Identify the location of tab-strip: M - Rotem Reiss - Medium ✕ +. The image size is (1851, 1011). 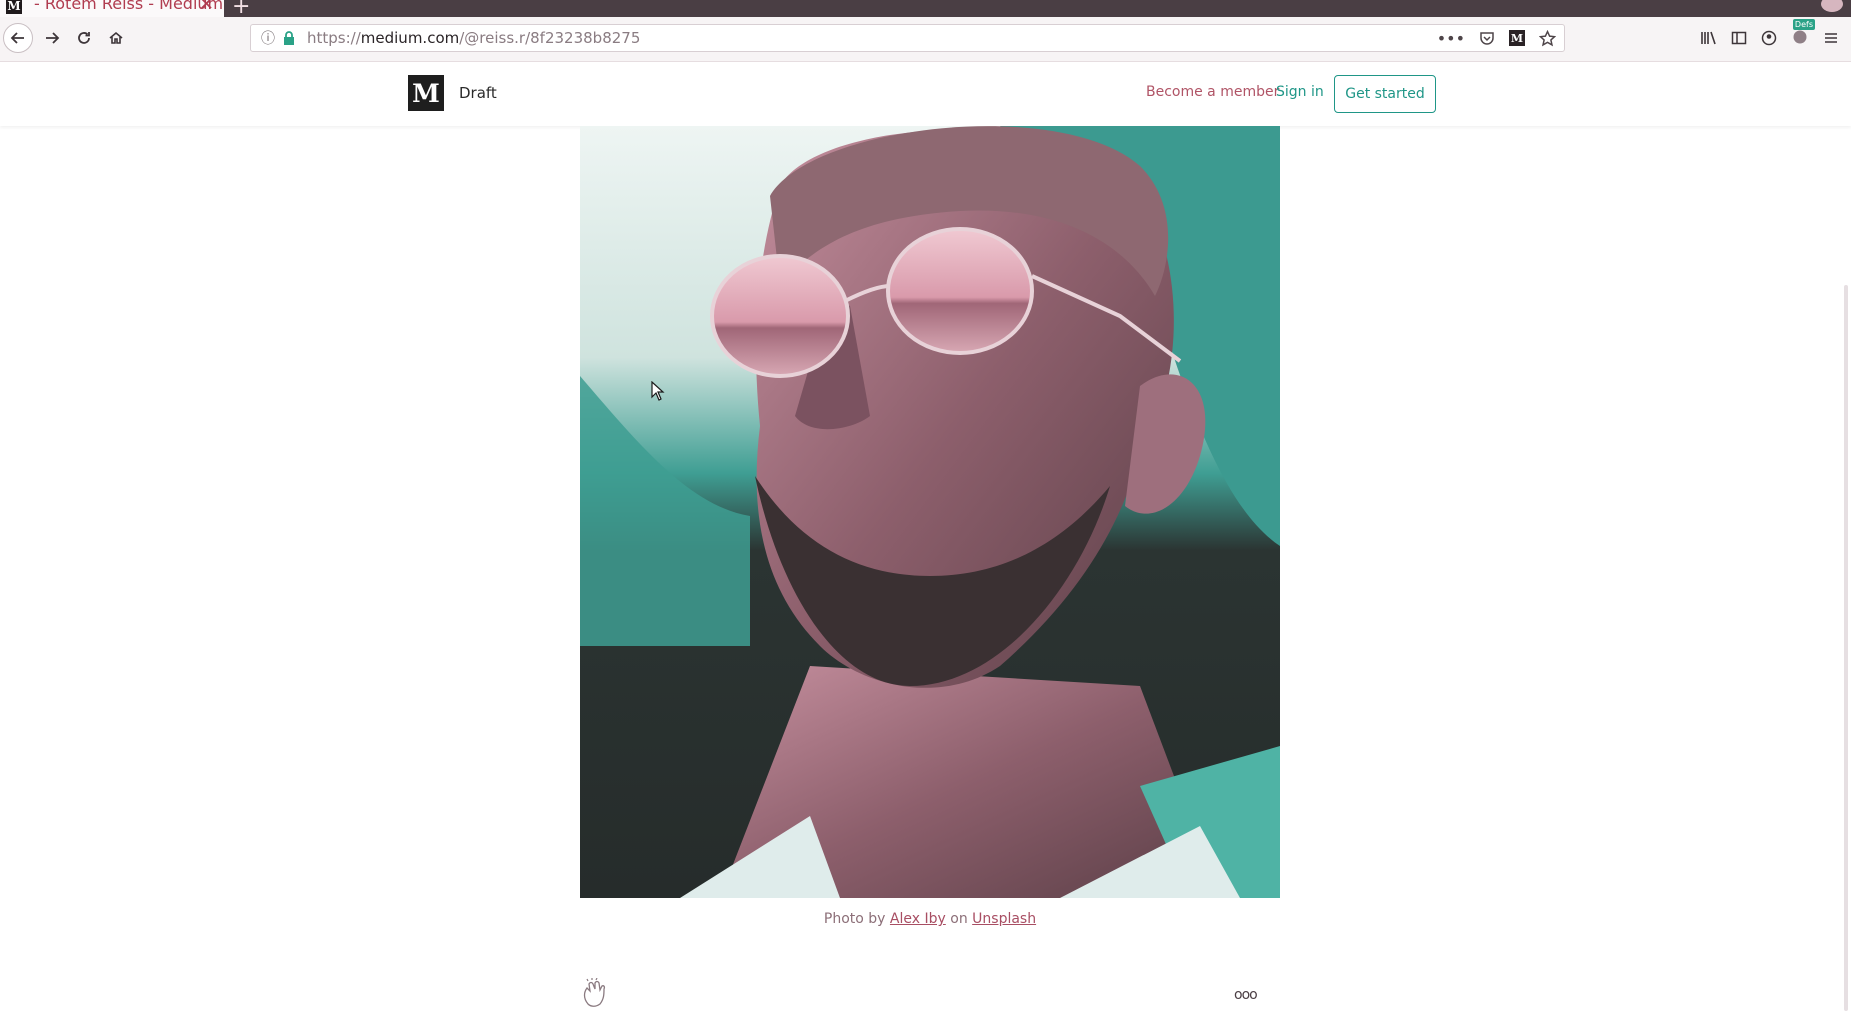
(925, 9).